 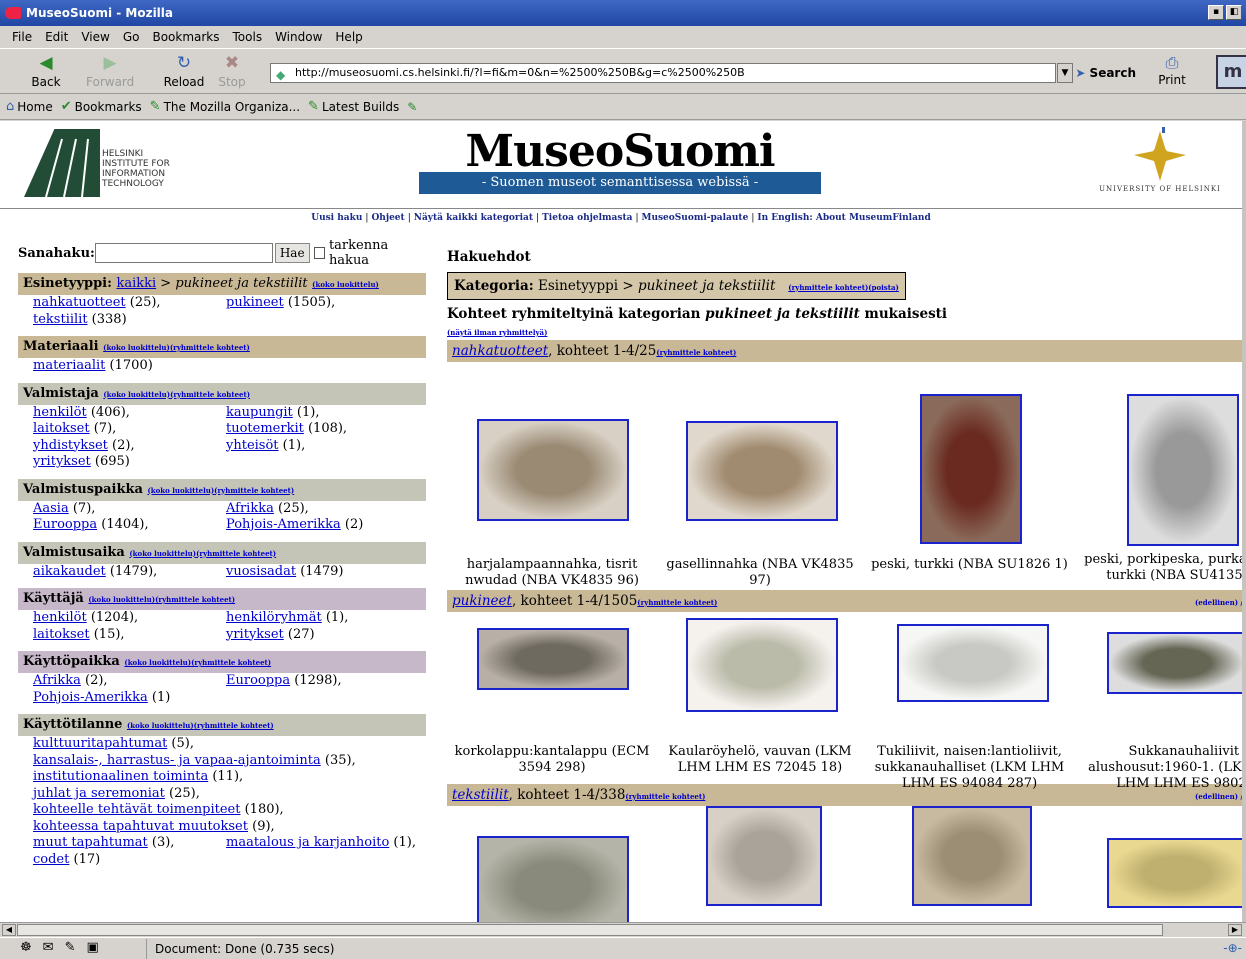 I want to click on menu-bookmarks: Bookmarks, so click(x=188, y=37).